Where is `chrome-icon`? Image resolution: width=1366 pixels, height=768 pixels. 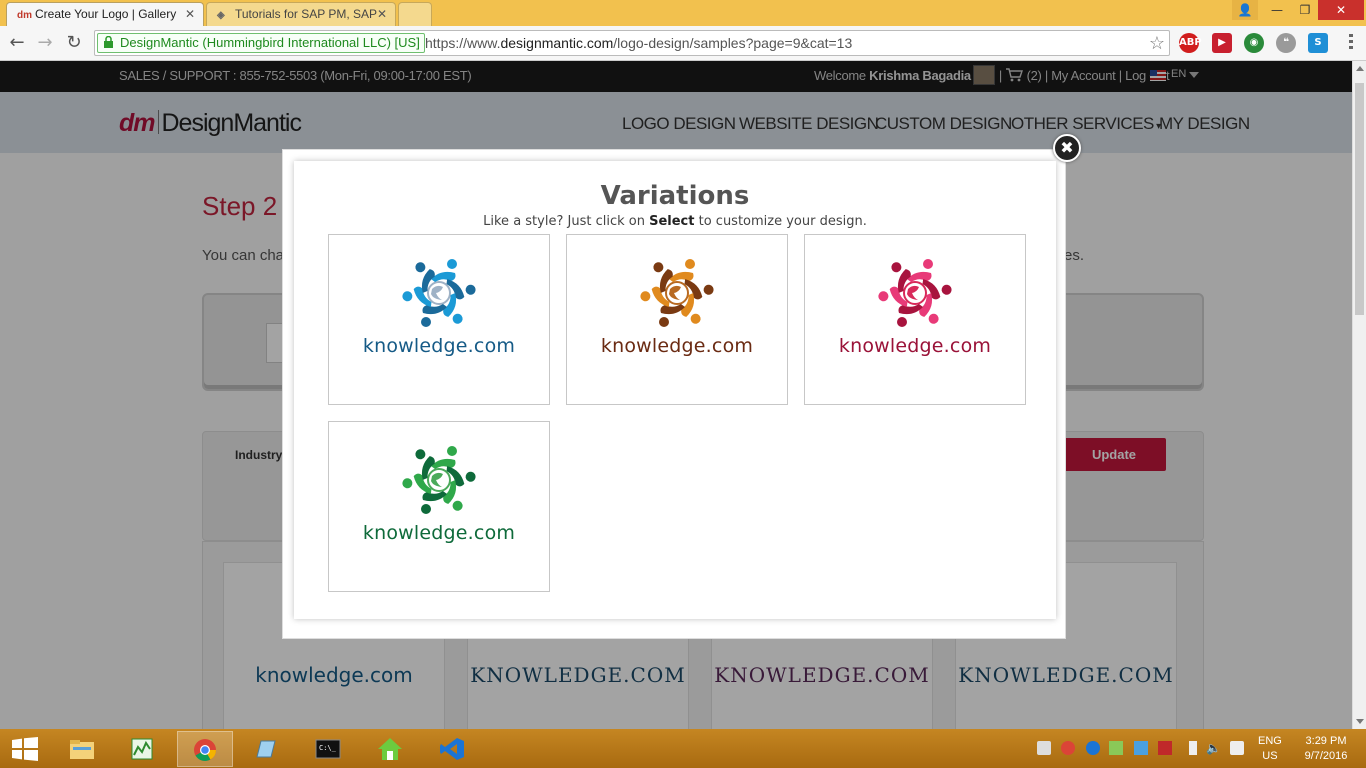 chrome-icon is located at coordinates (205, 749).